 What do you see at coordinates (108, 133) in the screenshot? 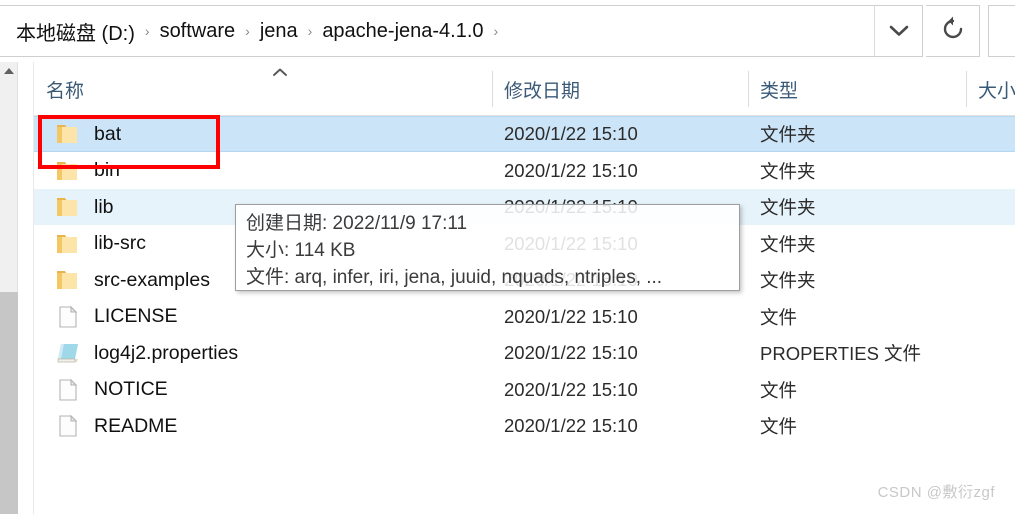
I see `file-name-label: bat` at bounding box center [108, 133].